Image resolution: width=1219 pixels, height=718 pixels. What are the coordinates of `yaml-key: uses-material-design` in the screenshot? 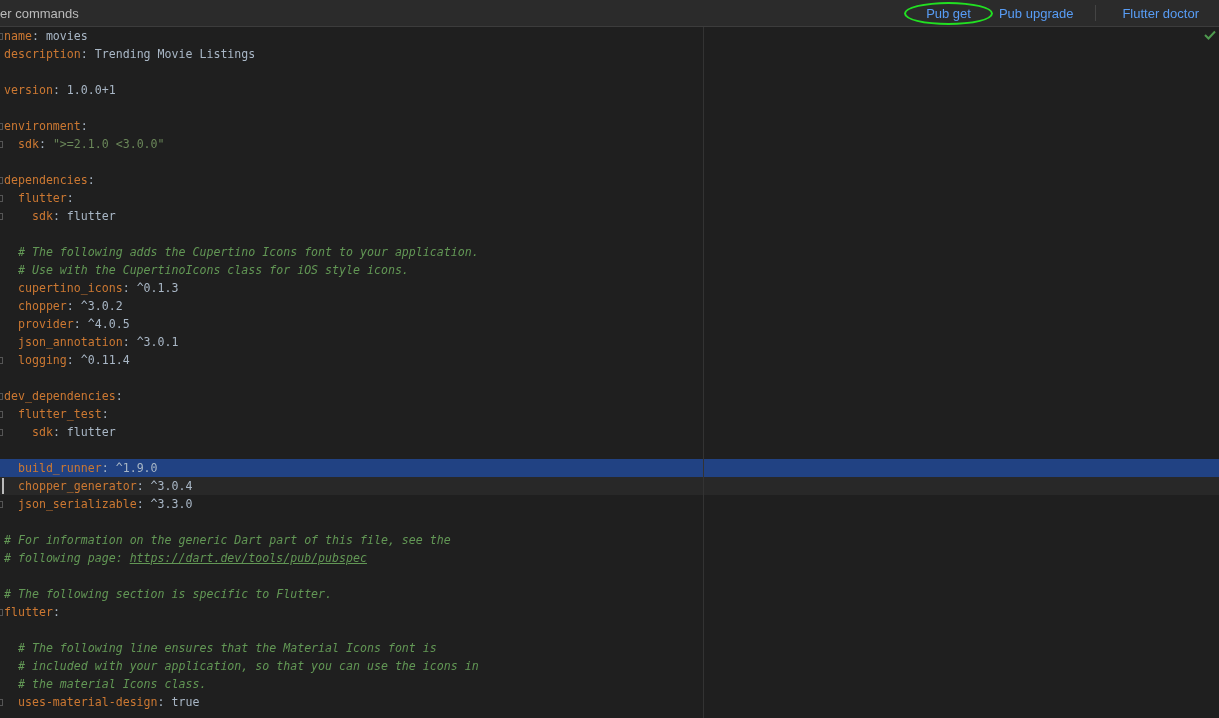 It's located at (81, 702).